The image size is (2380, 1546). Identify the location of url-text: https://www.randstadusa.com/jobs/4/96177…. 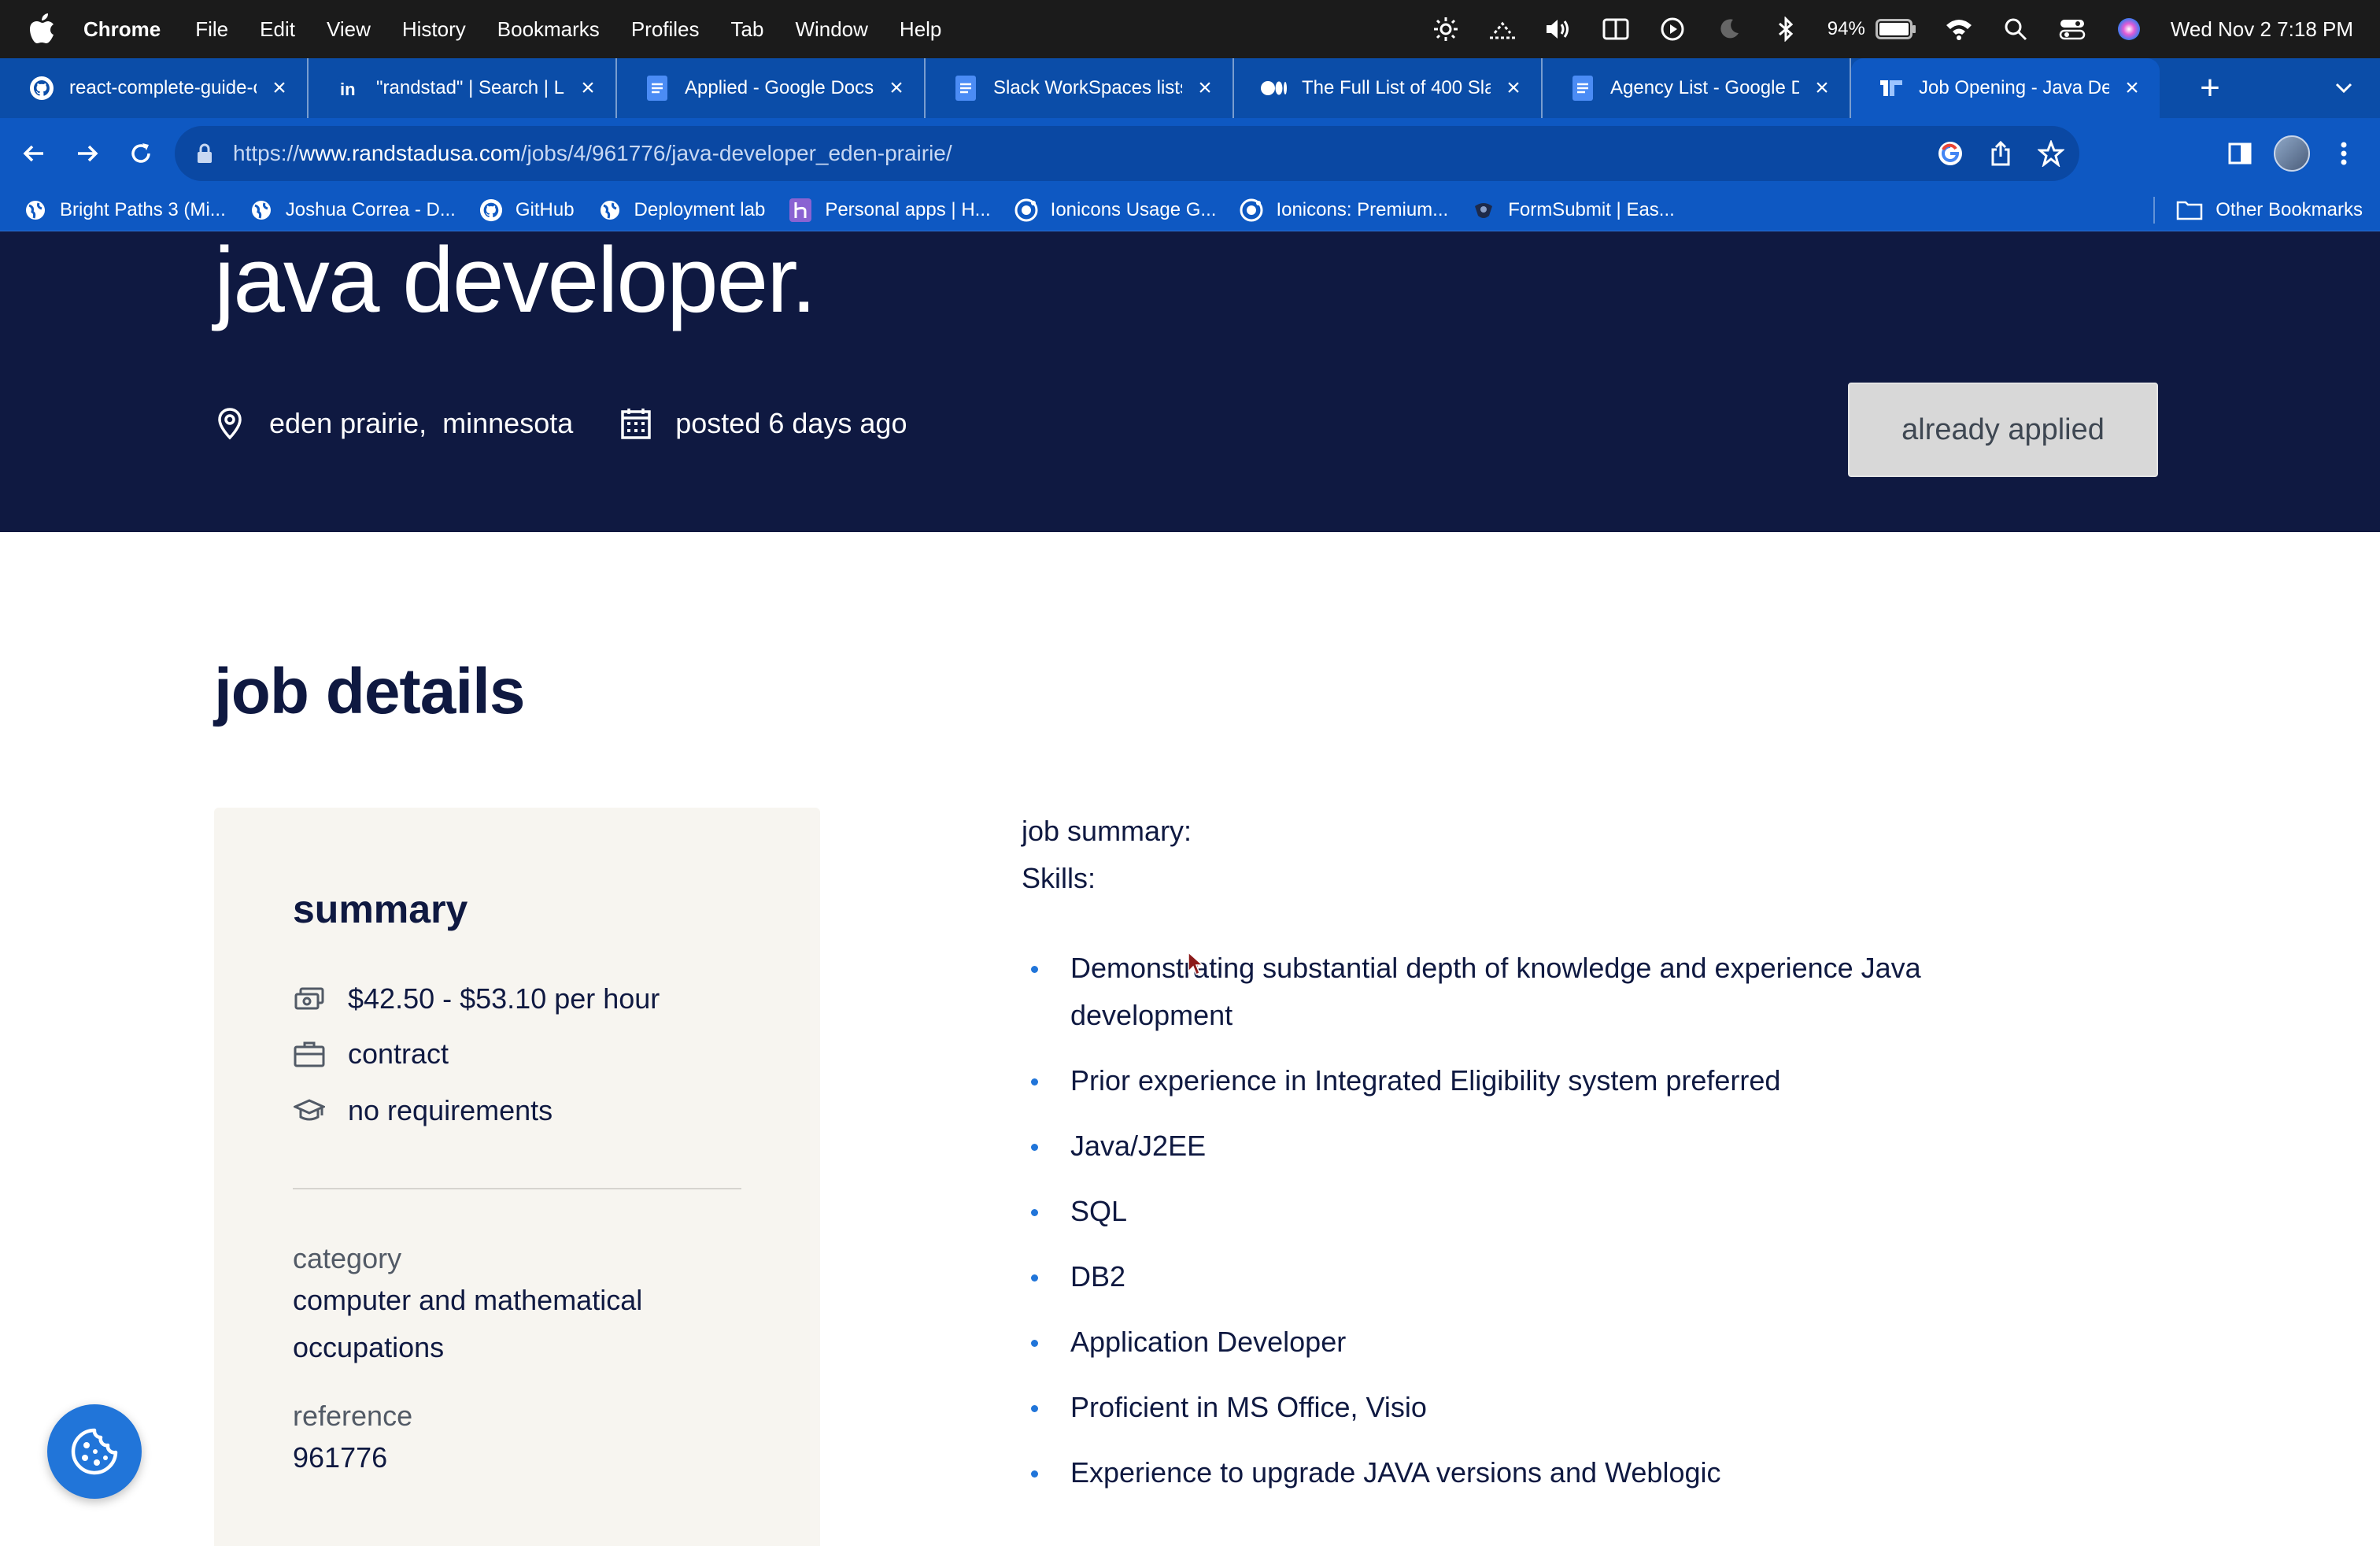
(592, 153).